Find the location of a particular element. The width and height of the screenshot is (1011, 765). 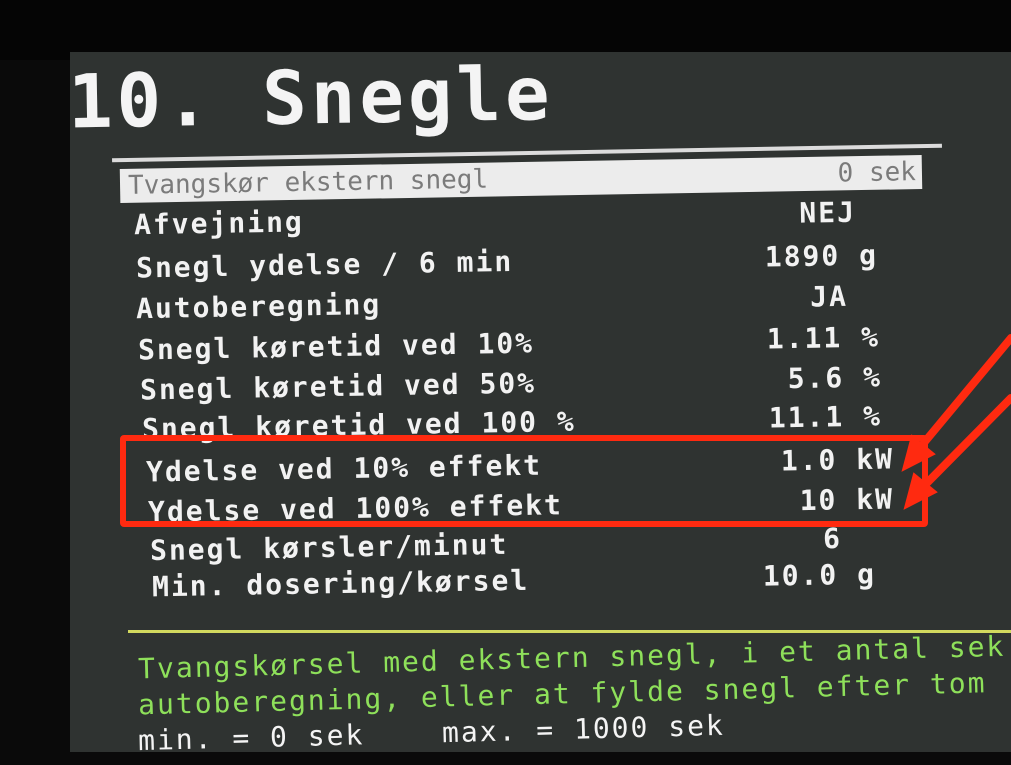

help-max: max. = 1000 sek is located at coordinates (583, 729).